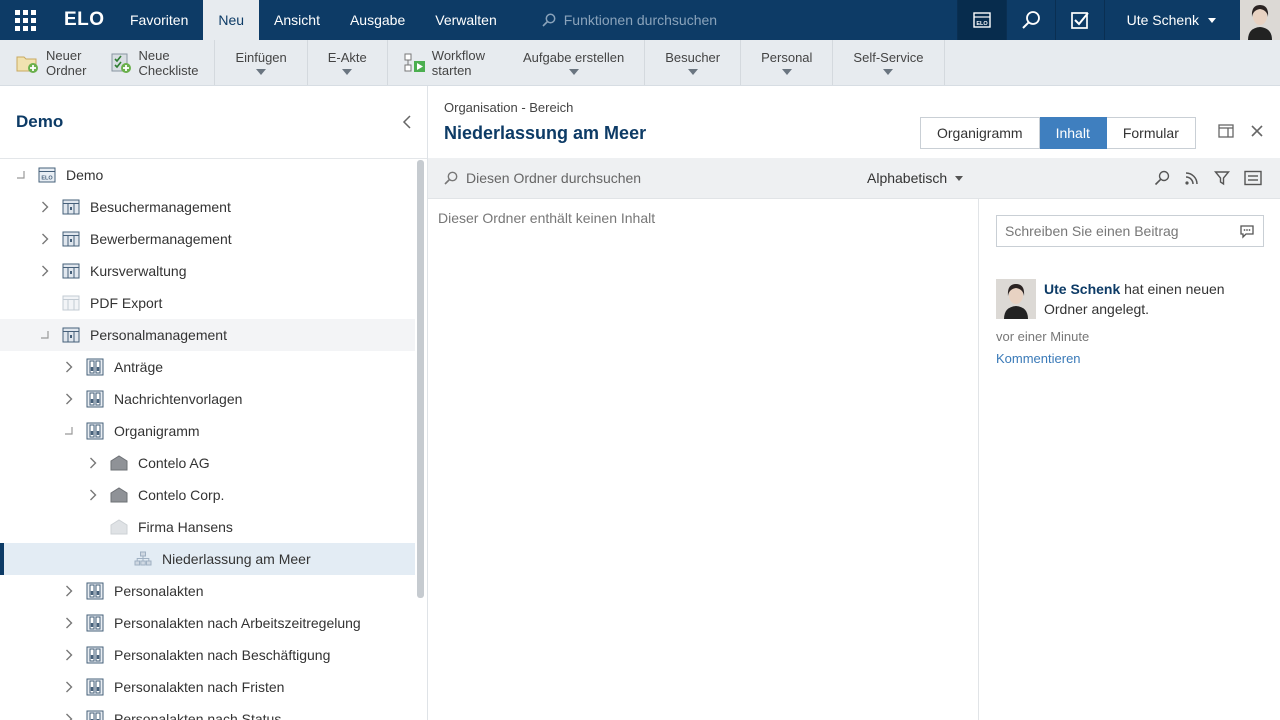  Describe the element at coordinates (1257, 131) in the screenshot. I see `close-icon` at that location.